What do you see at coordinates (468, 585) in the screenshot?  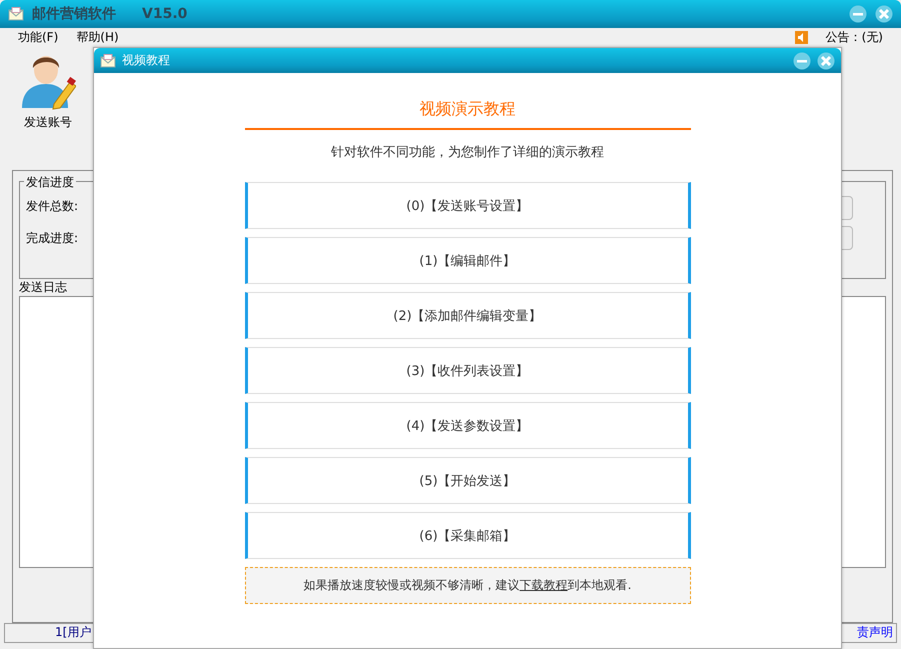 I see `footer-text: 如果播放速度较慢或视频不够清晰，建议下载教程到本地观看.` at bounding box center [468, 585].